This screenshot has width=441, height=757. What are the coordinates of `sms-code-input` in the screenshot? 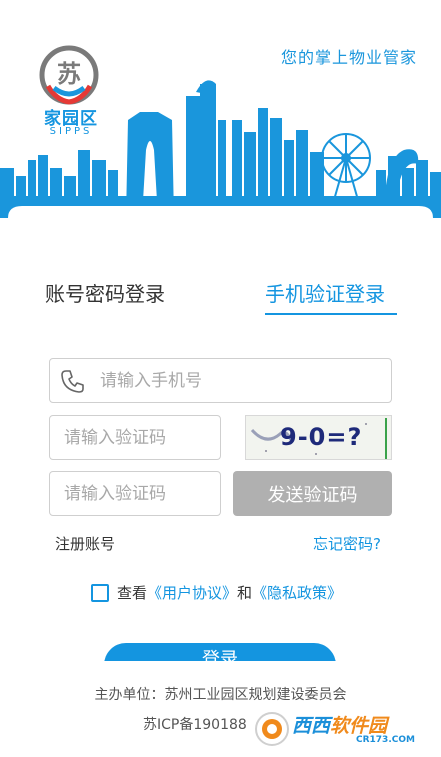 It's located at (141, 493).